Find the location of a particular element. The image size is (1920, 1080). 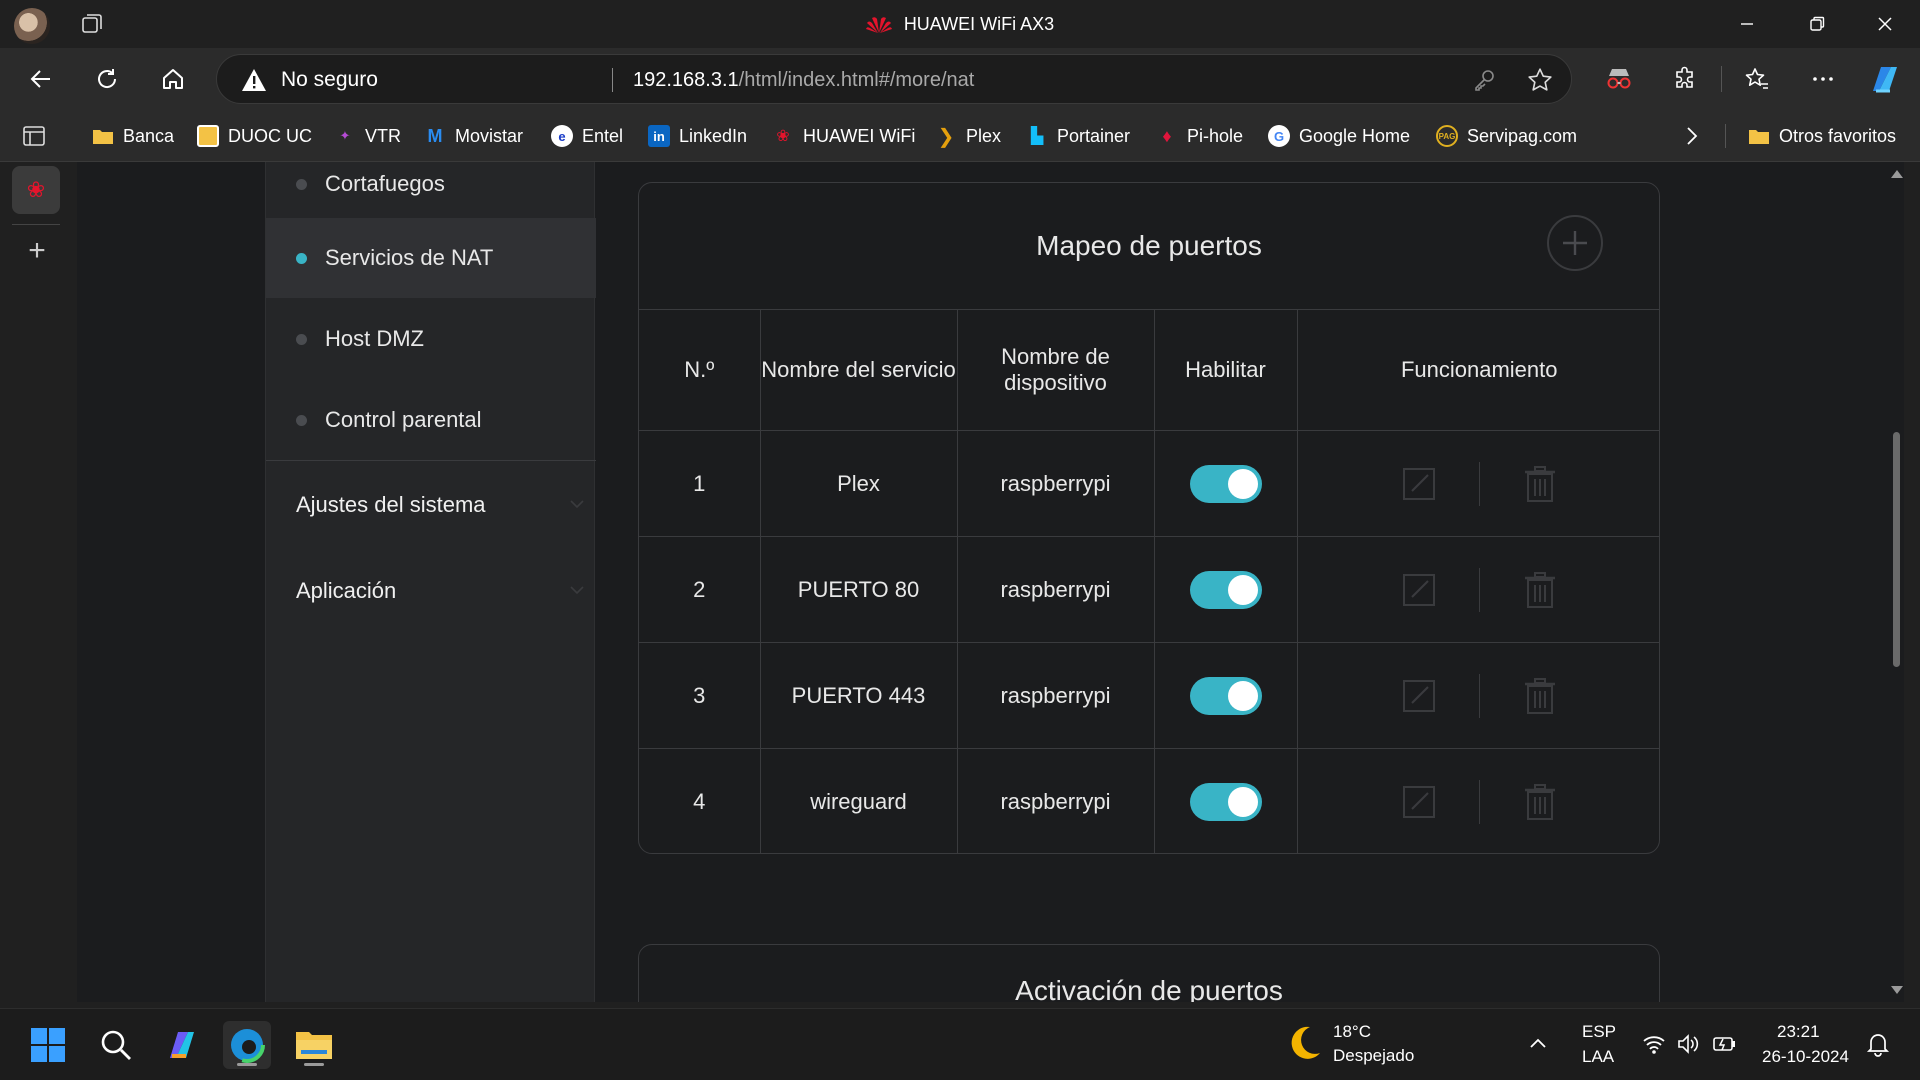

keyboard-layout: LAA is located at coordinates (1598, 1057).